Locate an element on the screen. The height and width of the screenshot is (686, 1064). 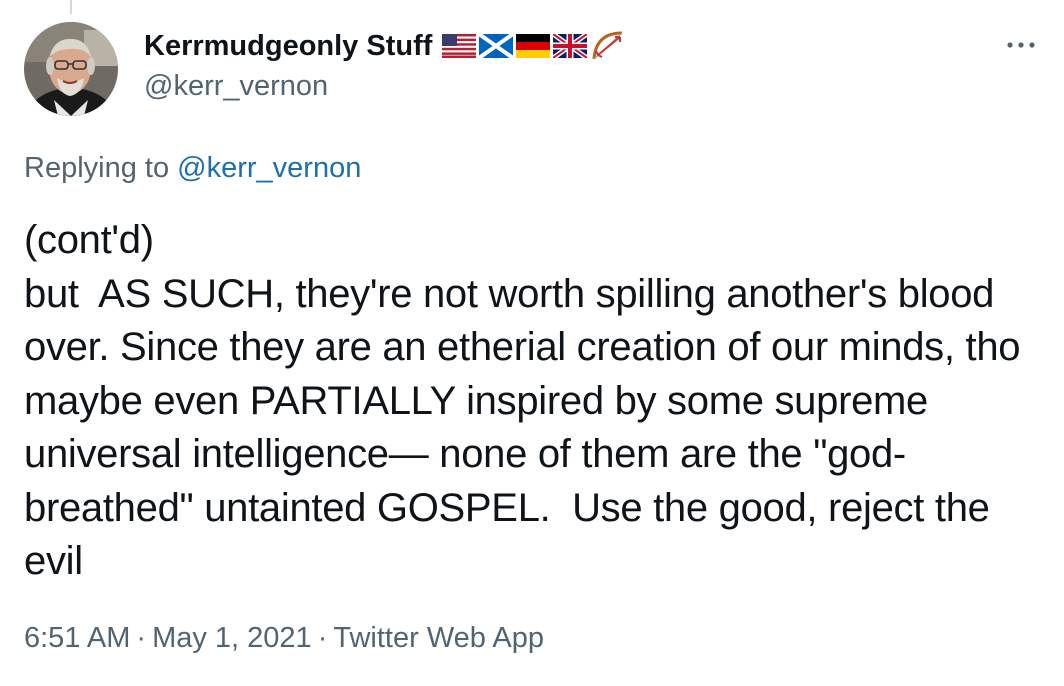
uk-flag-icon is located at coordinates (570, 46).